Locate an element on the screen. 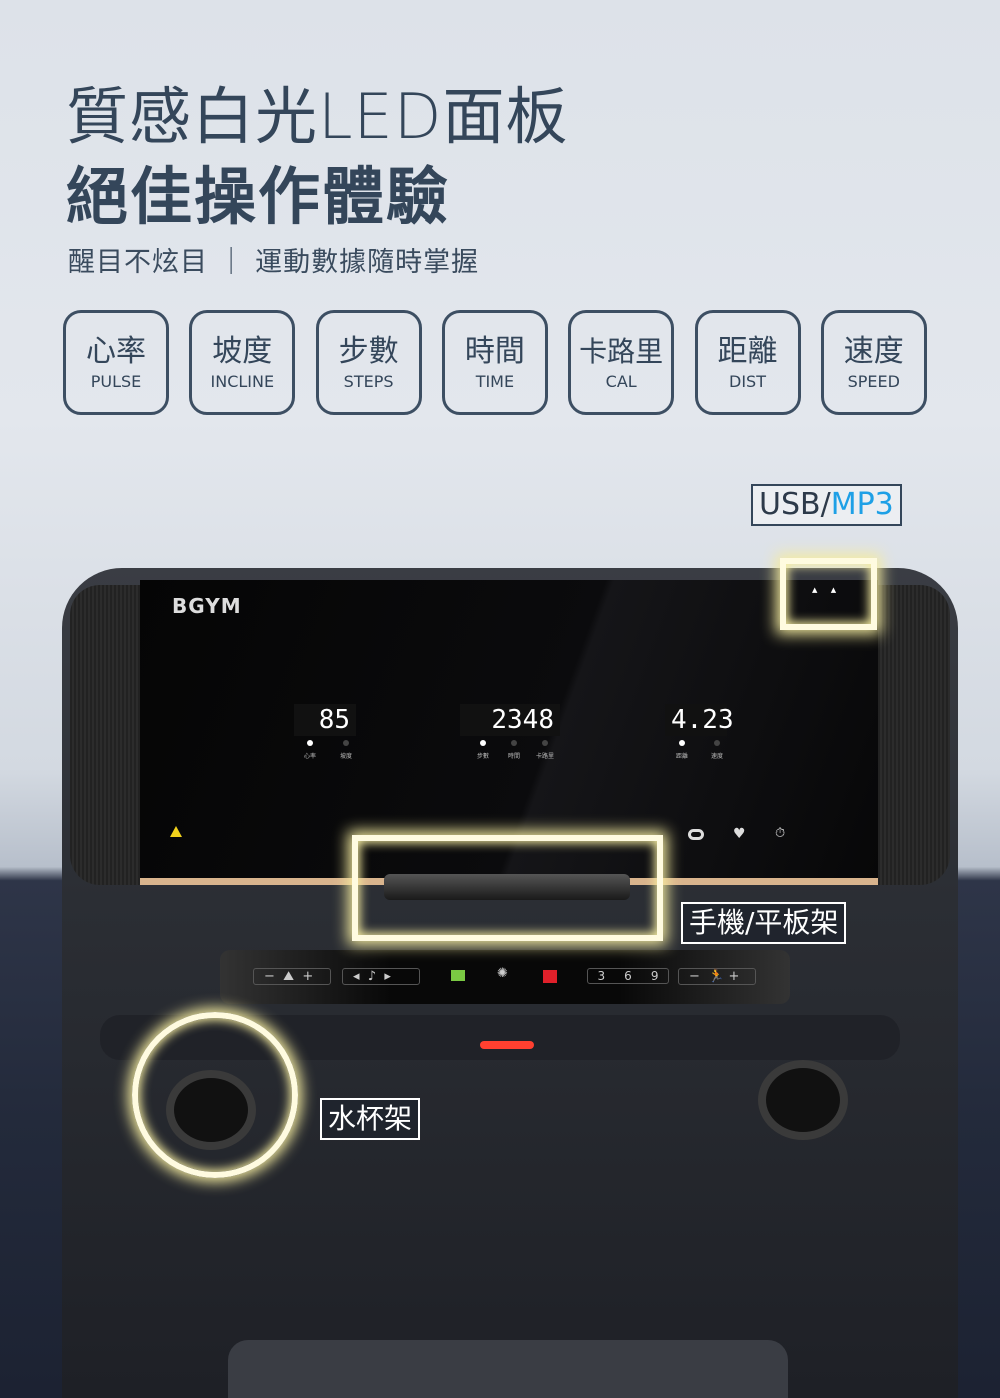 This screenshot has width=1000, height=1398. badge-zh: 心率 is located at coordinates (116, 351).